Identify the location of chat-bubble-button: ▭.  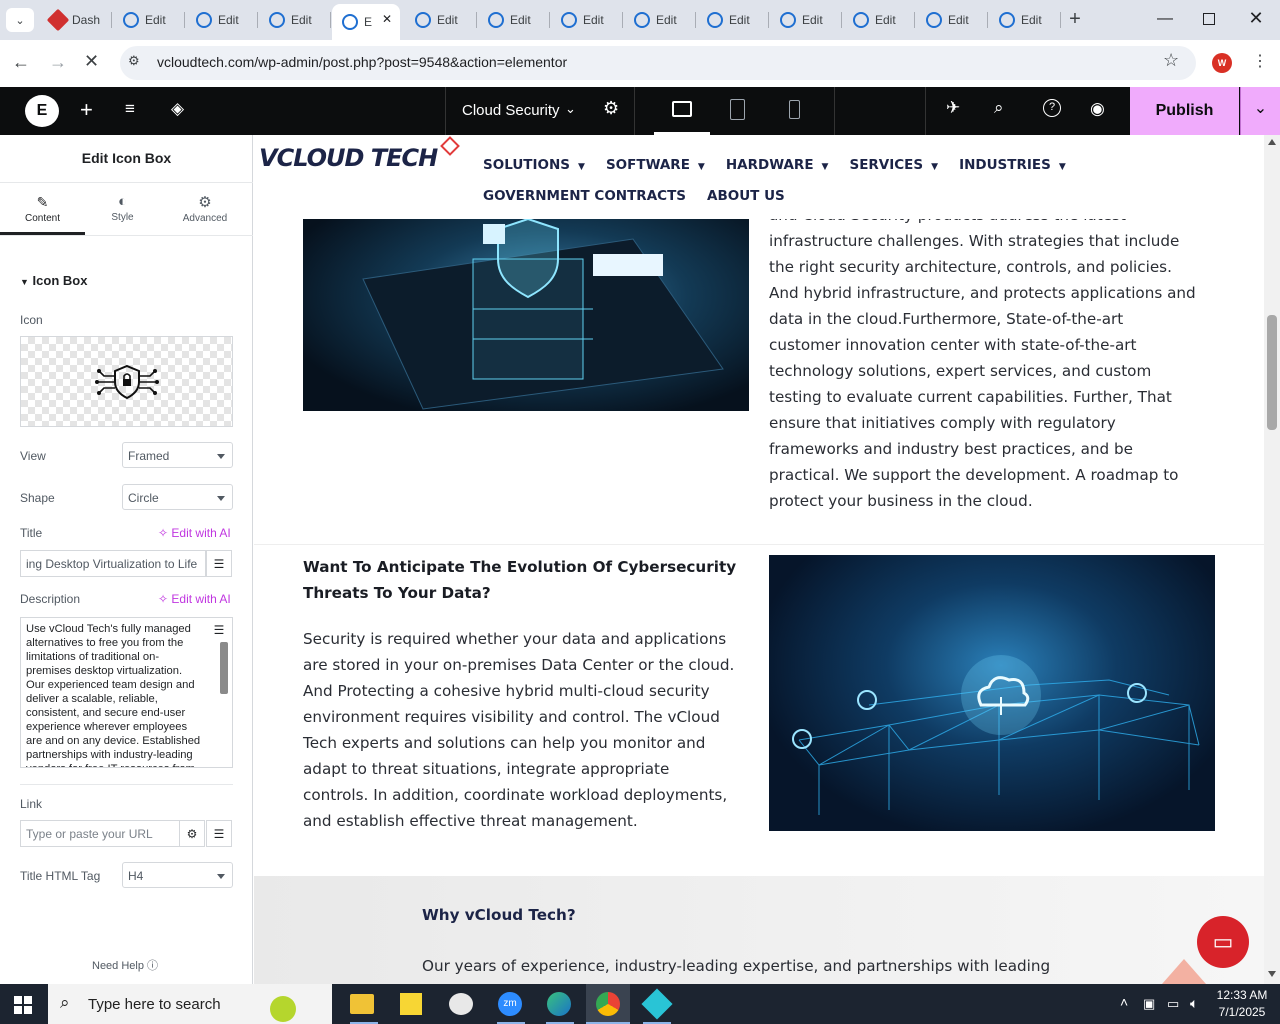
(1223, 942).